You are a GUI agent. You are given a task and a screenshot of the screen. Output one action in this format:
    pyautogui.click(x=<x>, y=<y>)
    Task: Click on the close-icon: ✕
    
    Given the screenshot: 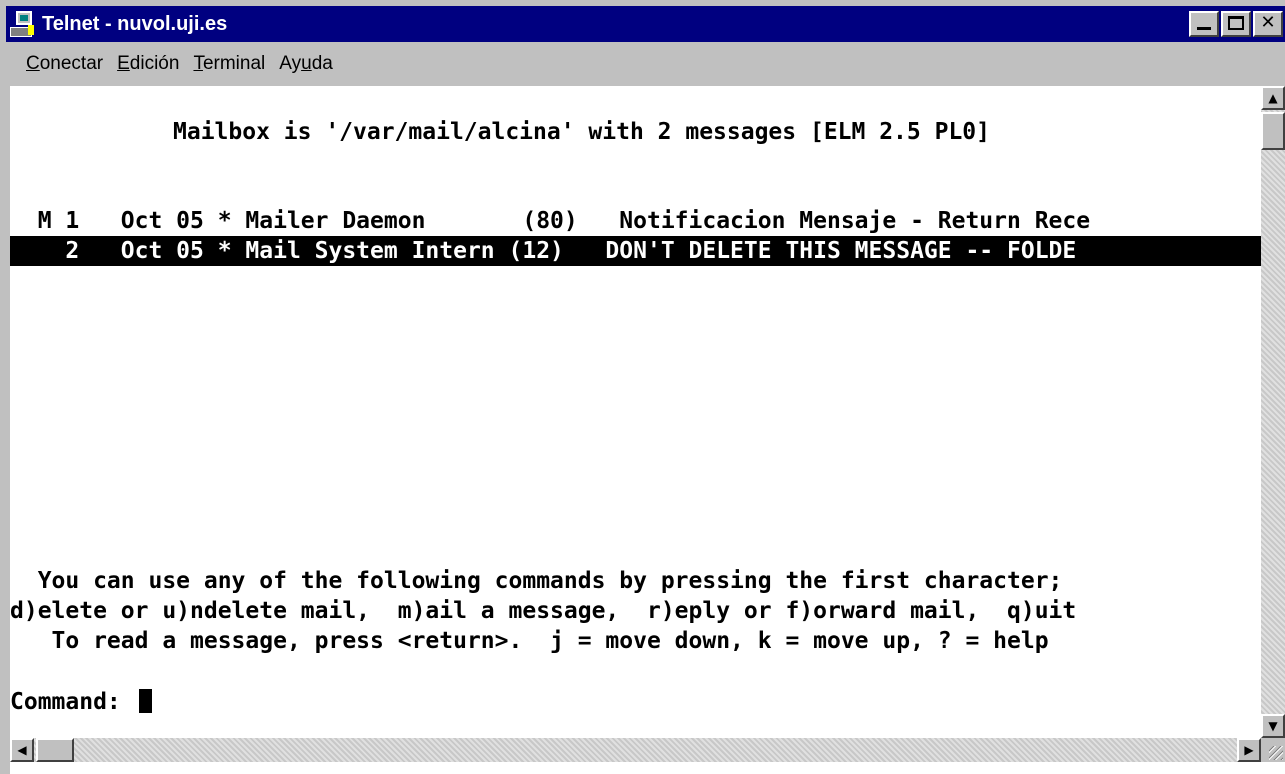 What is the action you would take?
    pyautogui.click(x=1268, y=22)
    